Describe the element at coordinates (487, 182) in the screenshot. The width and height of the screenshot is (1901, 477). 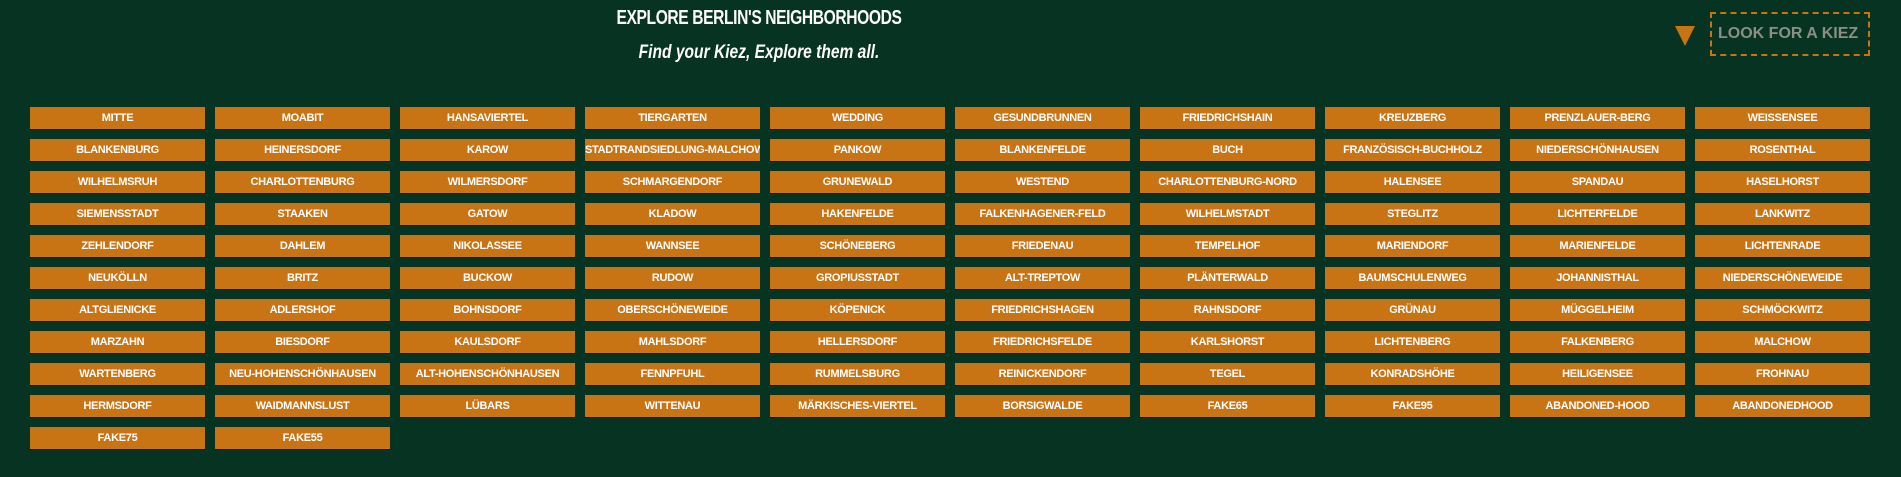
I see `neighborhood-button: WILMERSDORF` at that location.